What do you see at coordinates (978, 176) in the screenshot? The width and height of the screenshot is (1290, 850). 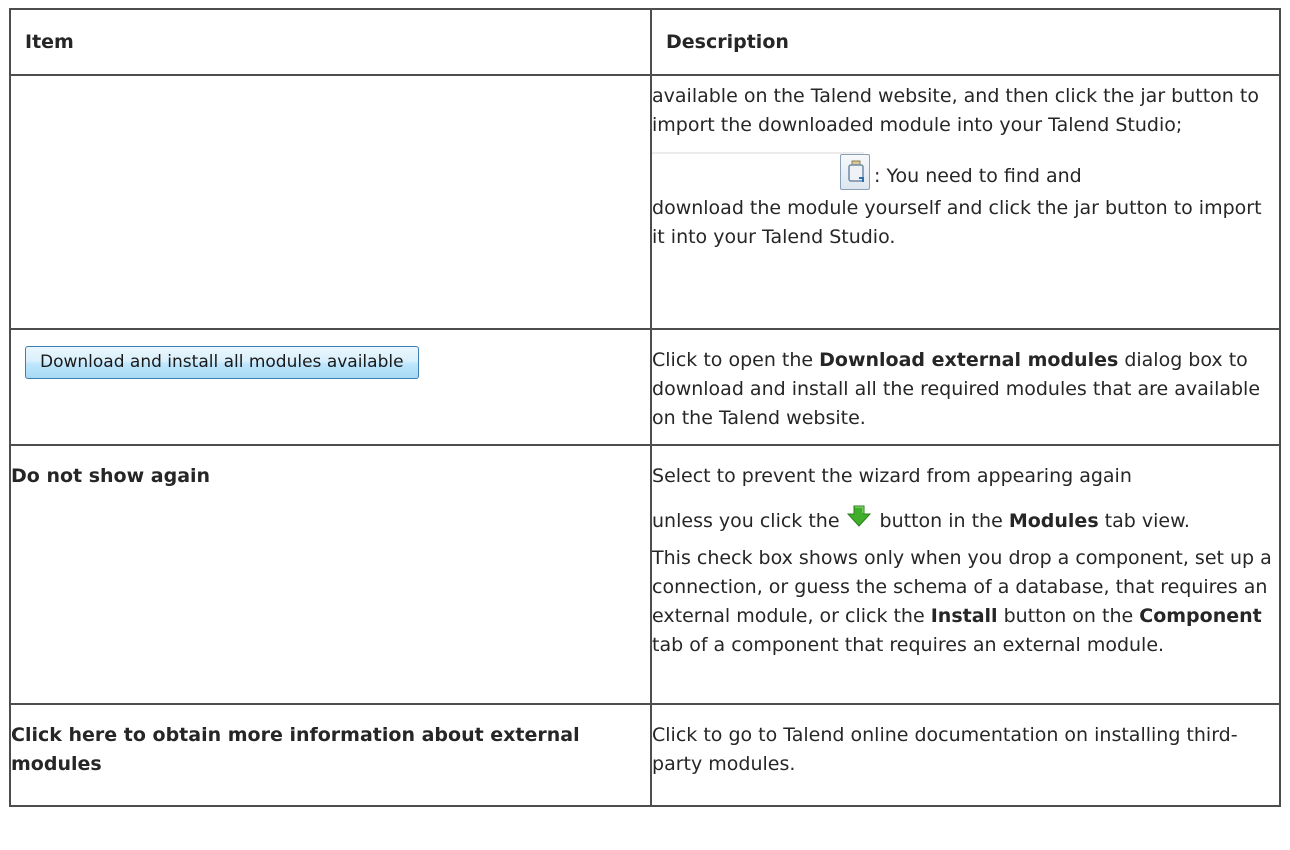 I see `jar-description-lead: : You need to find and` at bounding box center [978, 176].